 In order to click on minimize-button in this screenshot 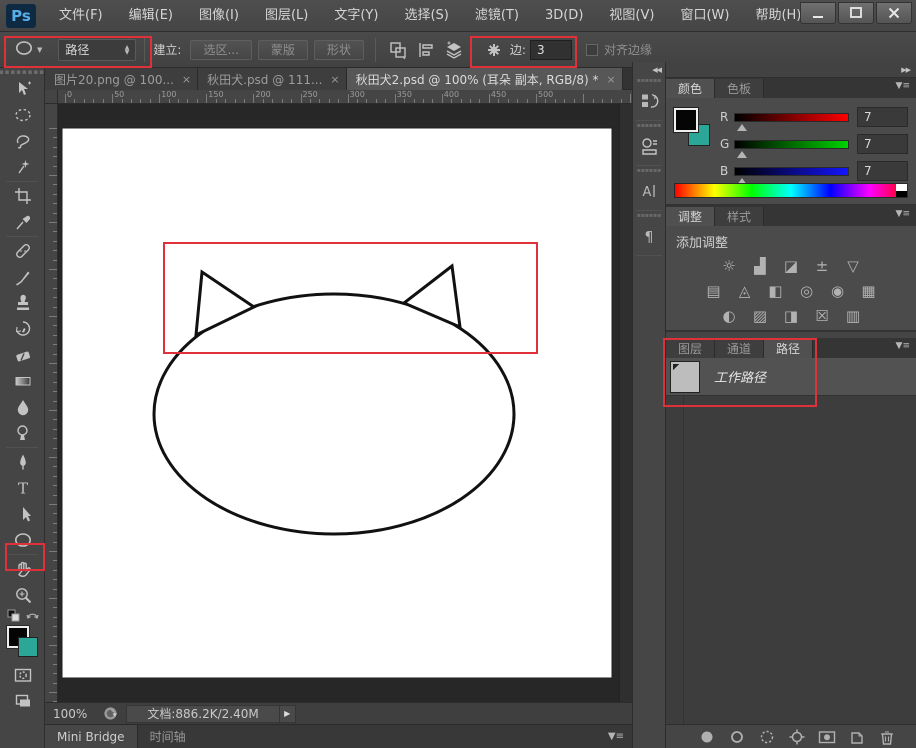, I will do `click(818, 13)`.